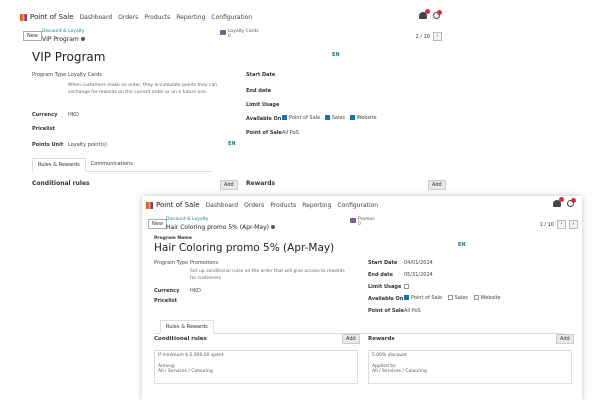  Describe the element at coordinates (422, 36) in the screenshot. I see `pager-value: 2 / 10` at that location.